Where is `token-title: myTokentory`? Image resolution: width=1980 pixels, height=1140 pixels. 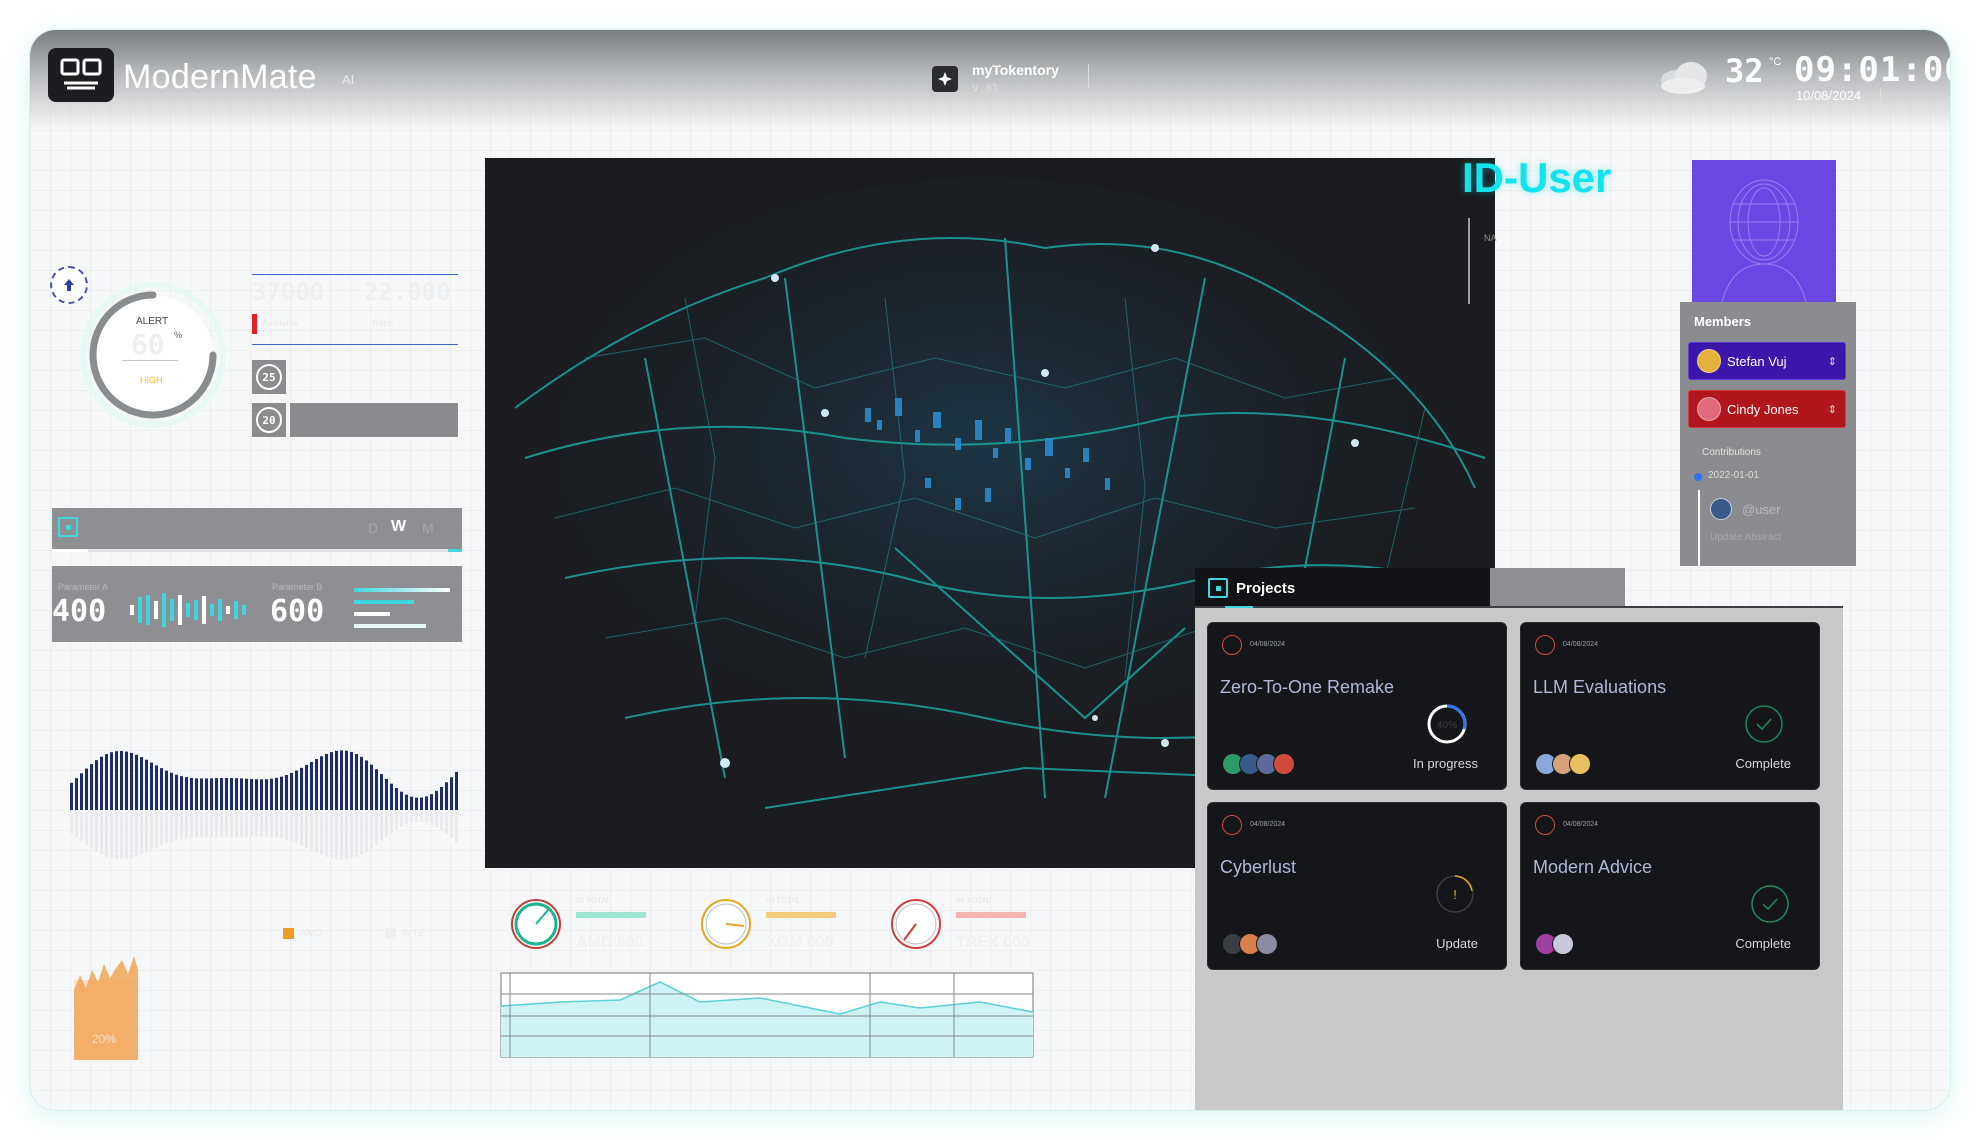 token-title: myTokentory is located at coordinates (1015, 70).